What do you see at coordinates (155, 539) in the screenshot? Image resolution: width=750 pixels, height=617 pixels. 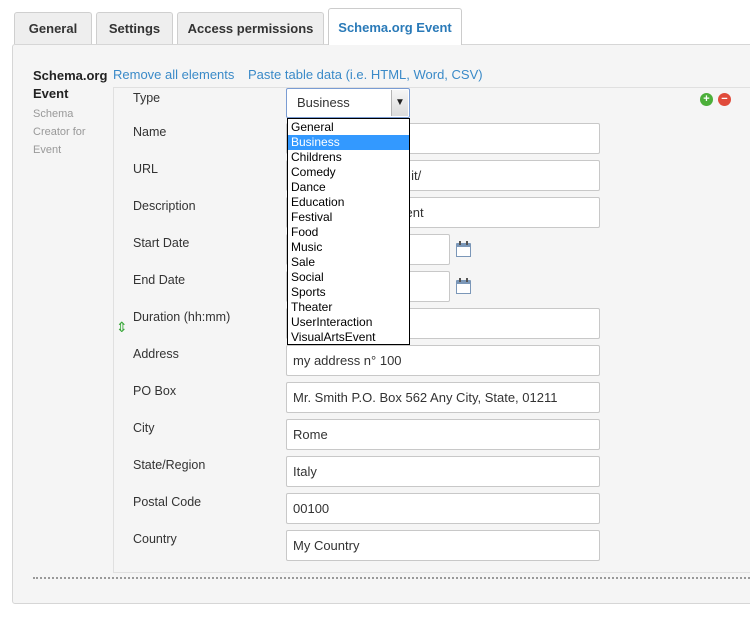 I see `country-label: Country` at bounding box center [155, 539].